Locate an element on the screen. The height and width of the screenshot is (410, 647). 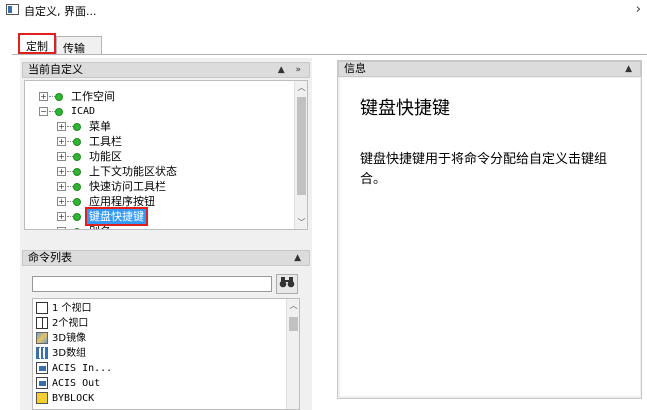
list-item-label: 2个视口 is located at coordinates (70, 323).